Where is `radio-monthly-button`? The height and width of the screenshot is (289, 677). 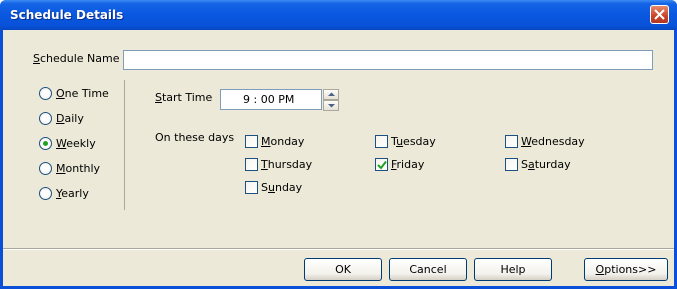 radio-monthly-button is located at coordinates (45, 168).